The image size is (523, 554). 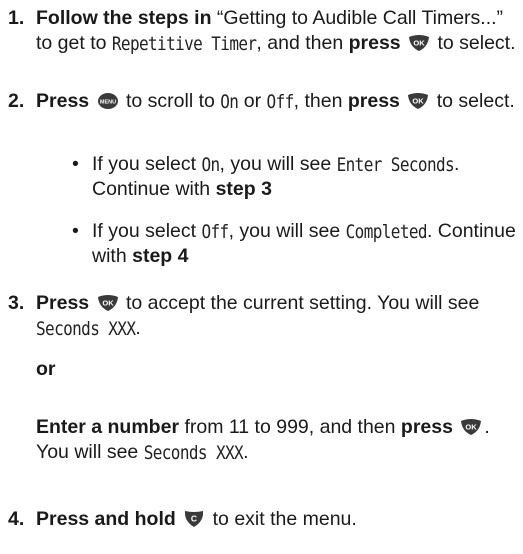 What do you see at coordinates (302, 43) in the screenshot?
I see `step-text: , and then` at bounding box center [302, 43].